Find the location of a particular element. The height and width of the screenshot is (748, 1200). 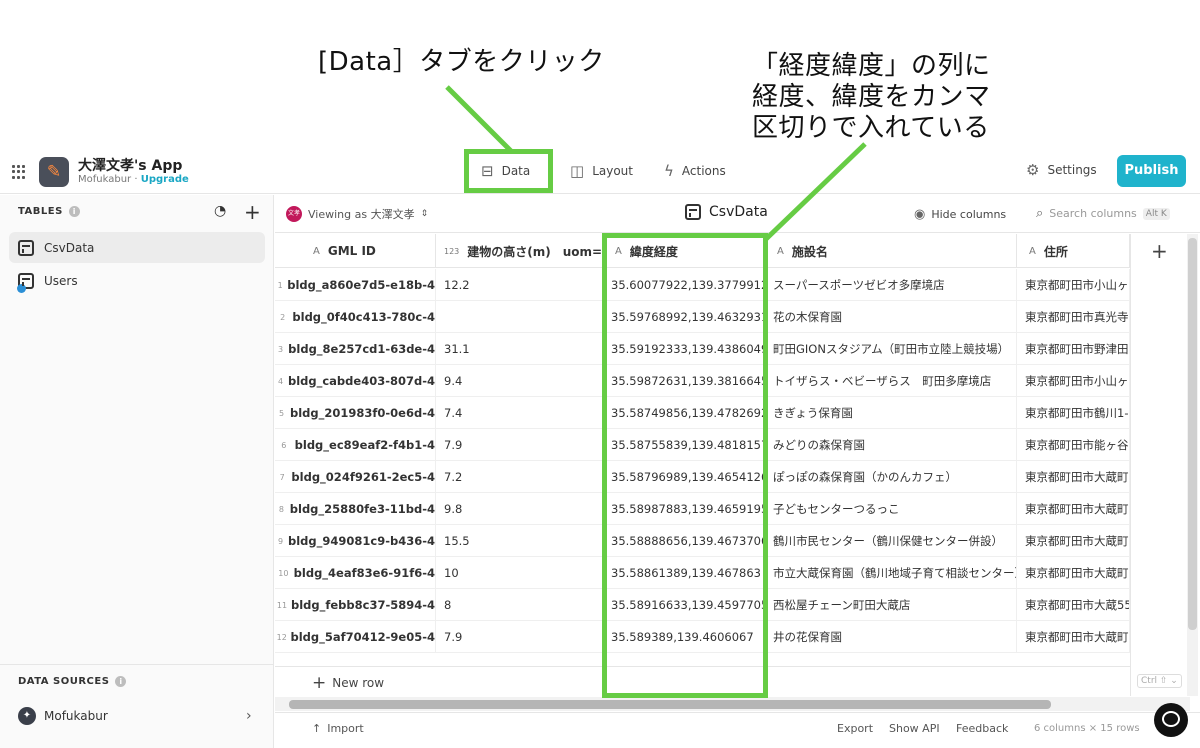

show-api-link: Show API is located at coordinates (914, 728).